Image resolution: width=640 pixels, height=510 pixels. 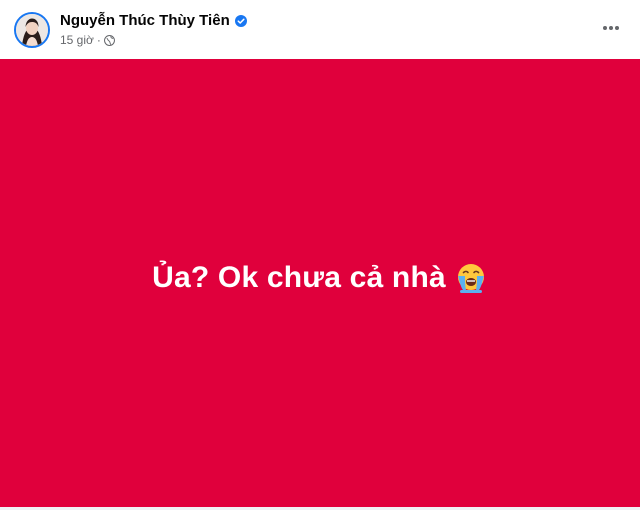 I want to click on globe-icon, so click(x=109, y=40).